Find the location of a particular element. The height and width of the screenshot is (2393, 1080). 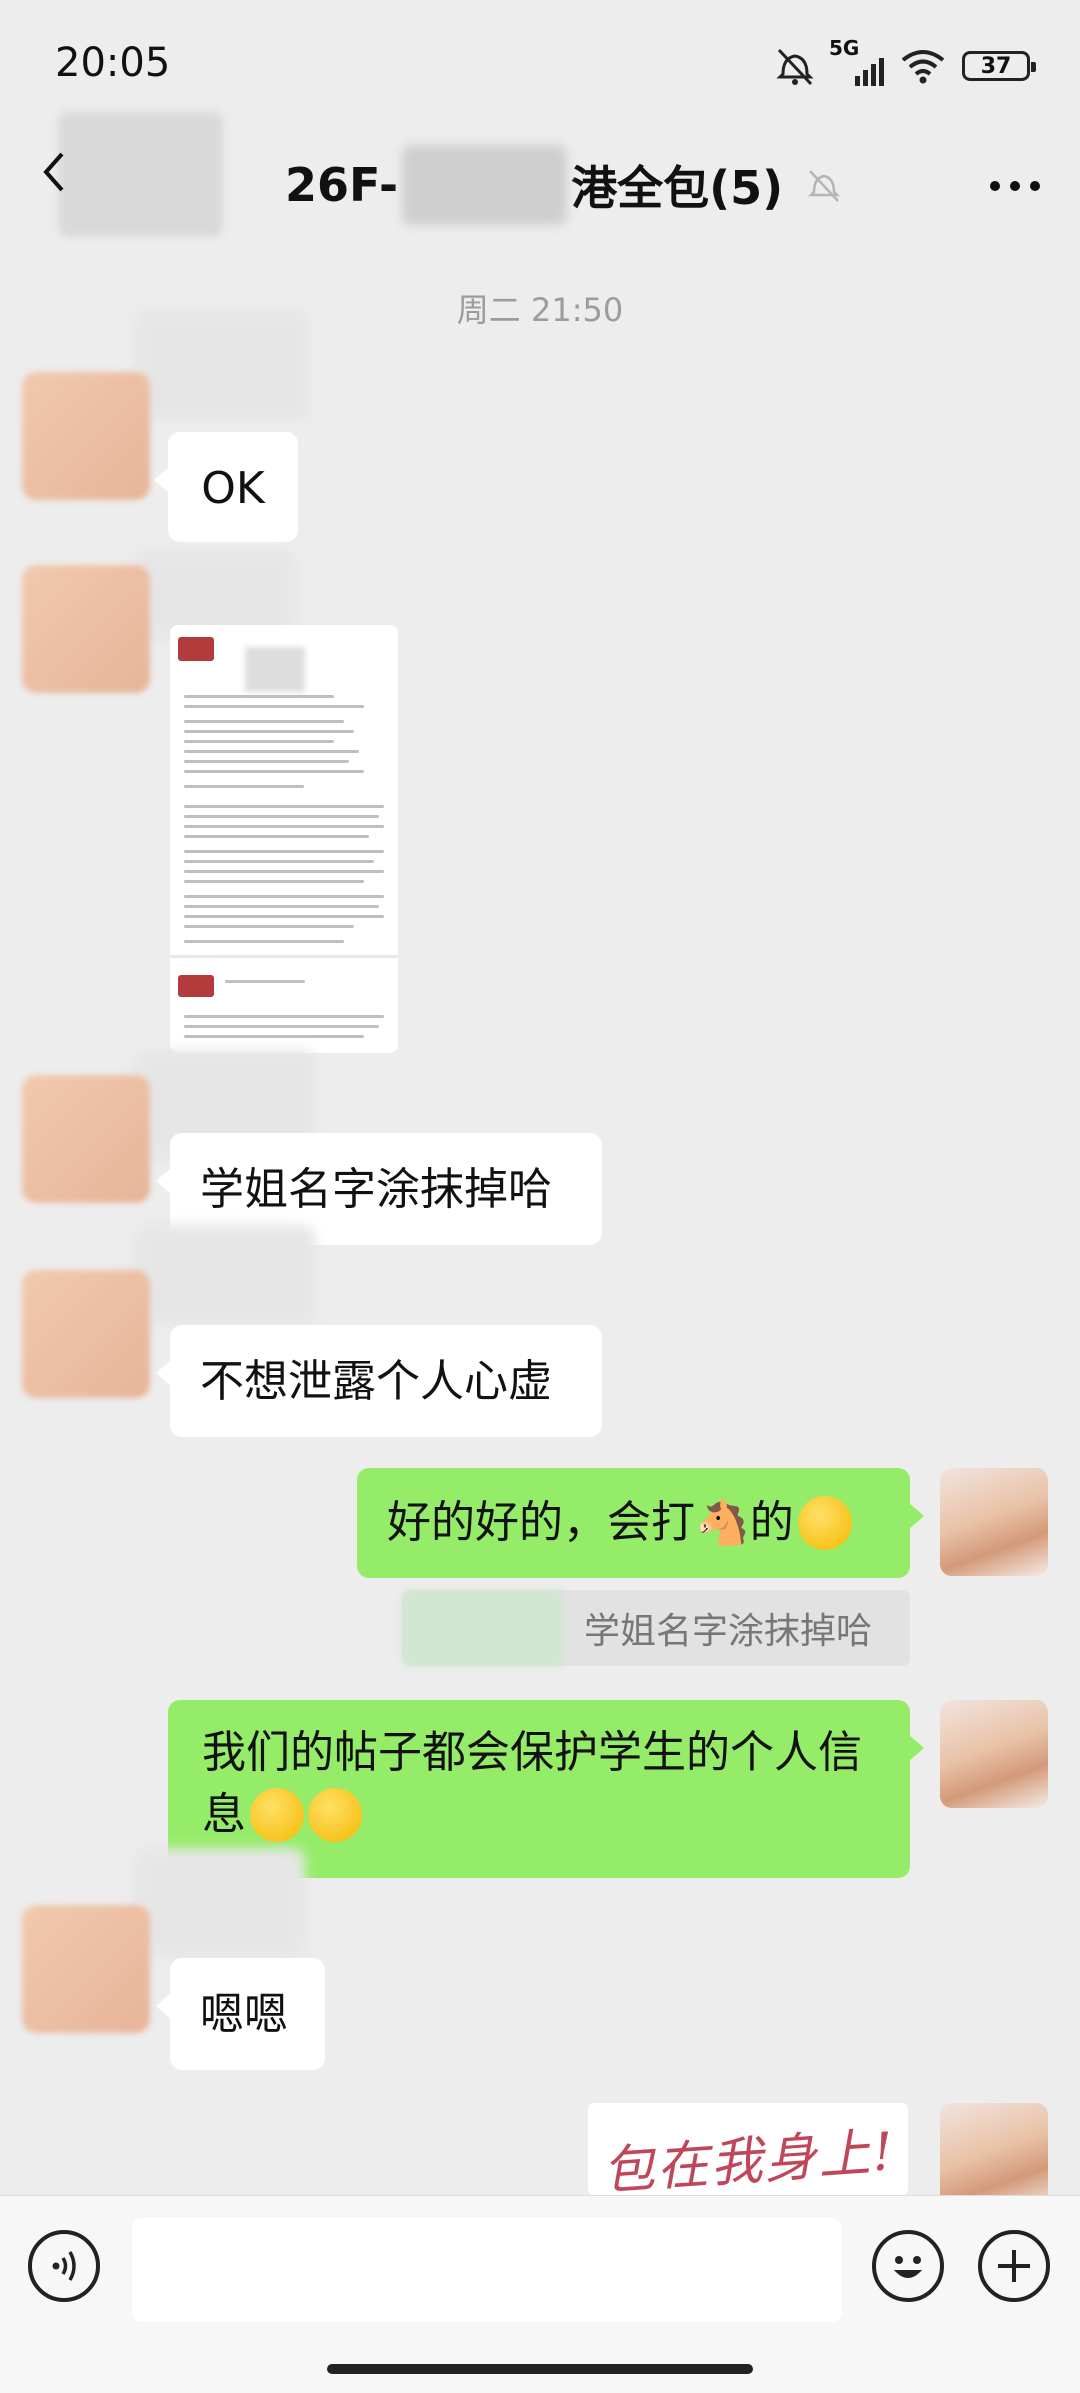

title-redaction is located at coordinates (485, 185).